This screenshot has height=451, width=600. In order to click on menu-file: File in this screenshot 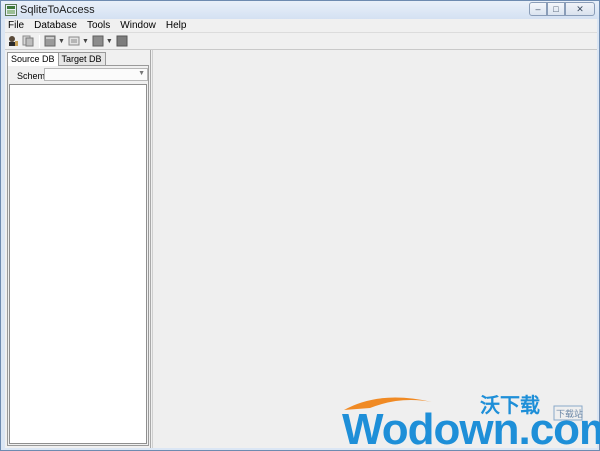, I will do `click(17, 25)`.